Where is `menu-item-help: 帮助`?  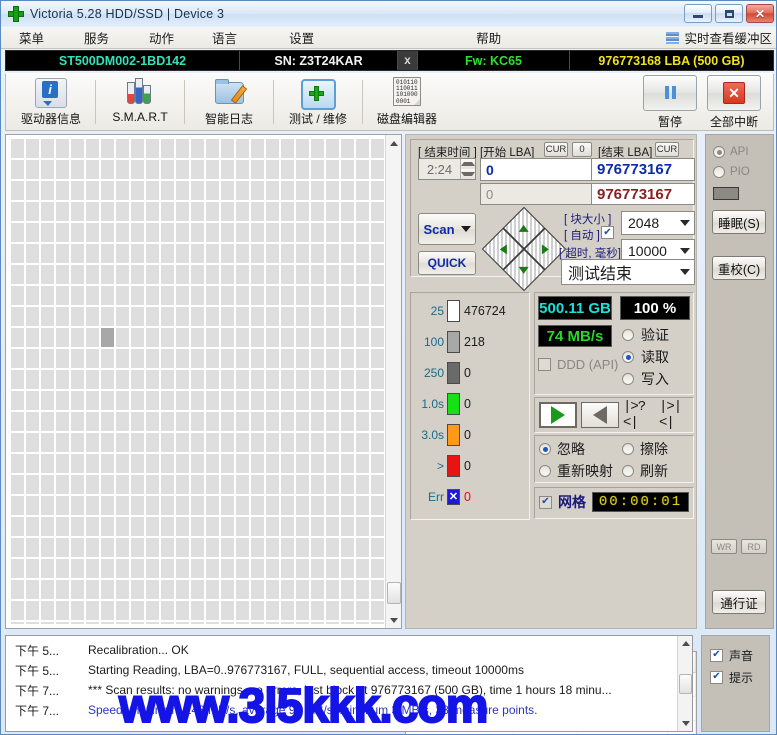
menu-item-help: 帮助 is located at coordinates (488, 37).